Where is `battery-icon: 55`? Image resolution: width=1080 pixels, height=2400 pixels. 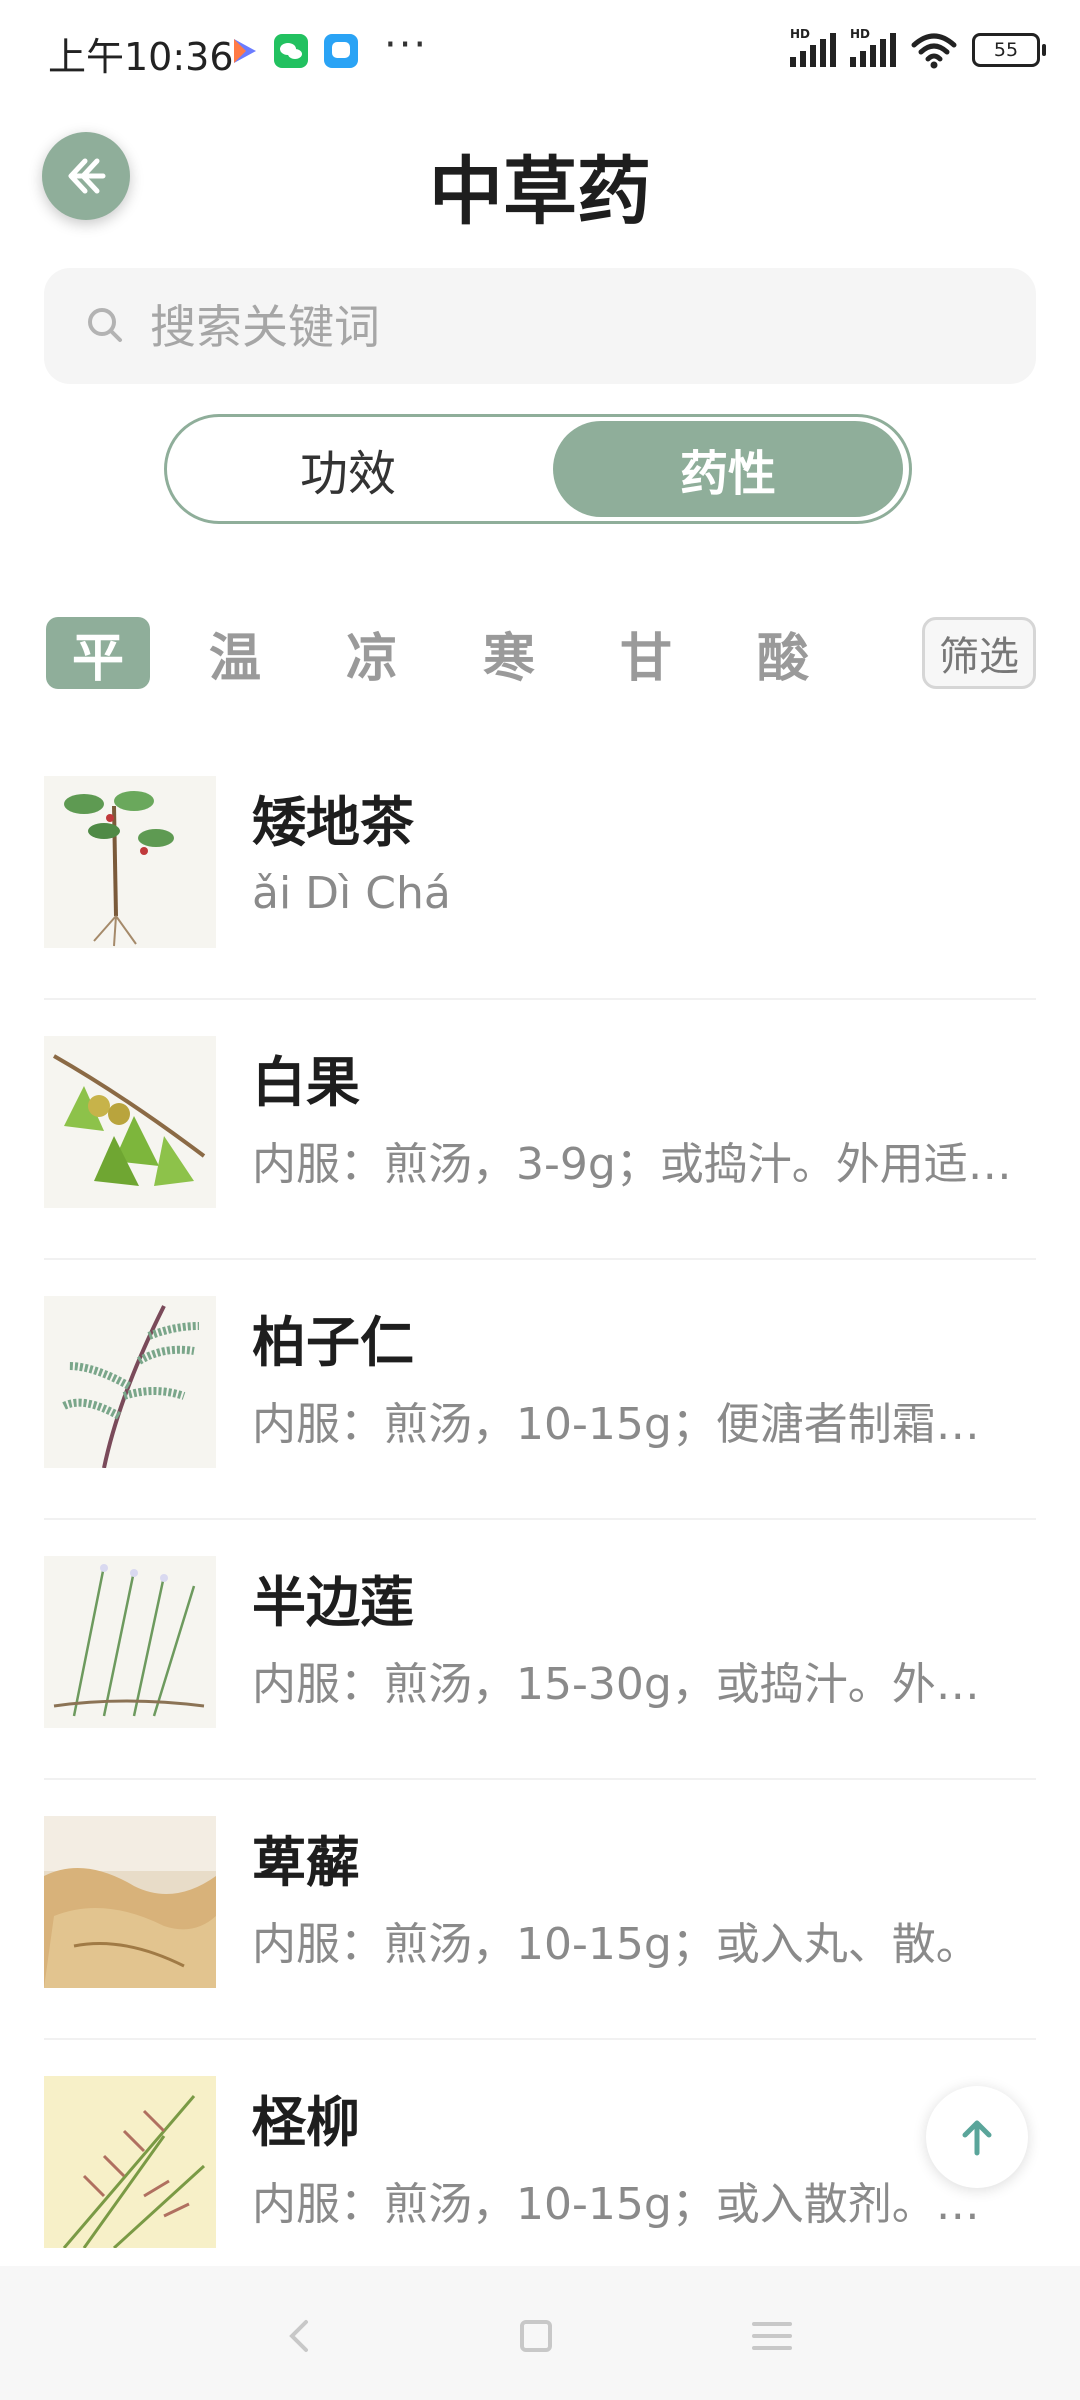
battery-icon: 55 is located at coordinates (1009, 50).